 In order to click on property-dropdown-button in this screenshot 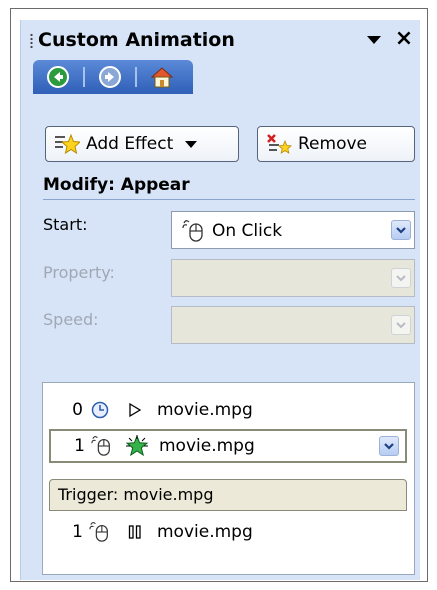, I will do `click(401, 278)`.